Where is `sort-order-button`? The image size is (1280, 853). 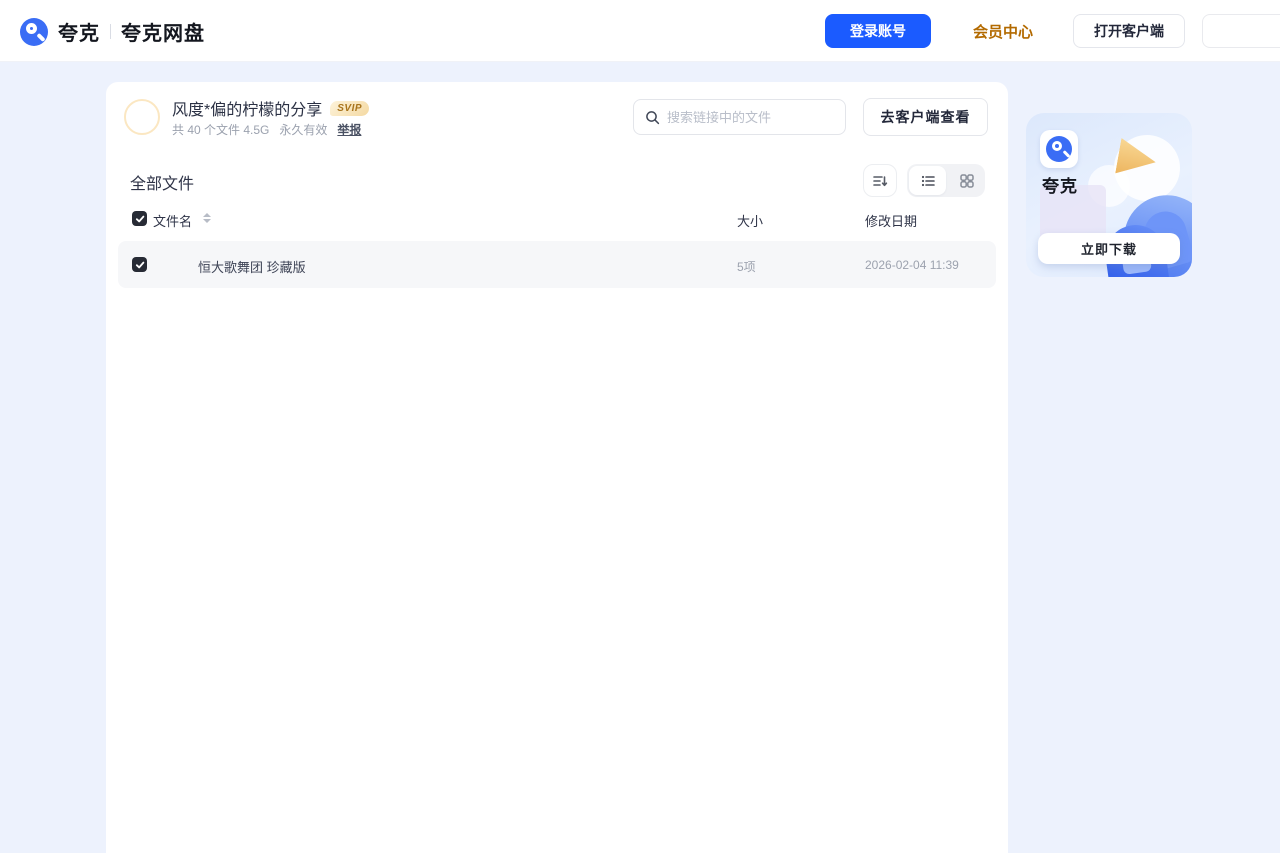
sort-order-button is located at coordinates (880, 180).